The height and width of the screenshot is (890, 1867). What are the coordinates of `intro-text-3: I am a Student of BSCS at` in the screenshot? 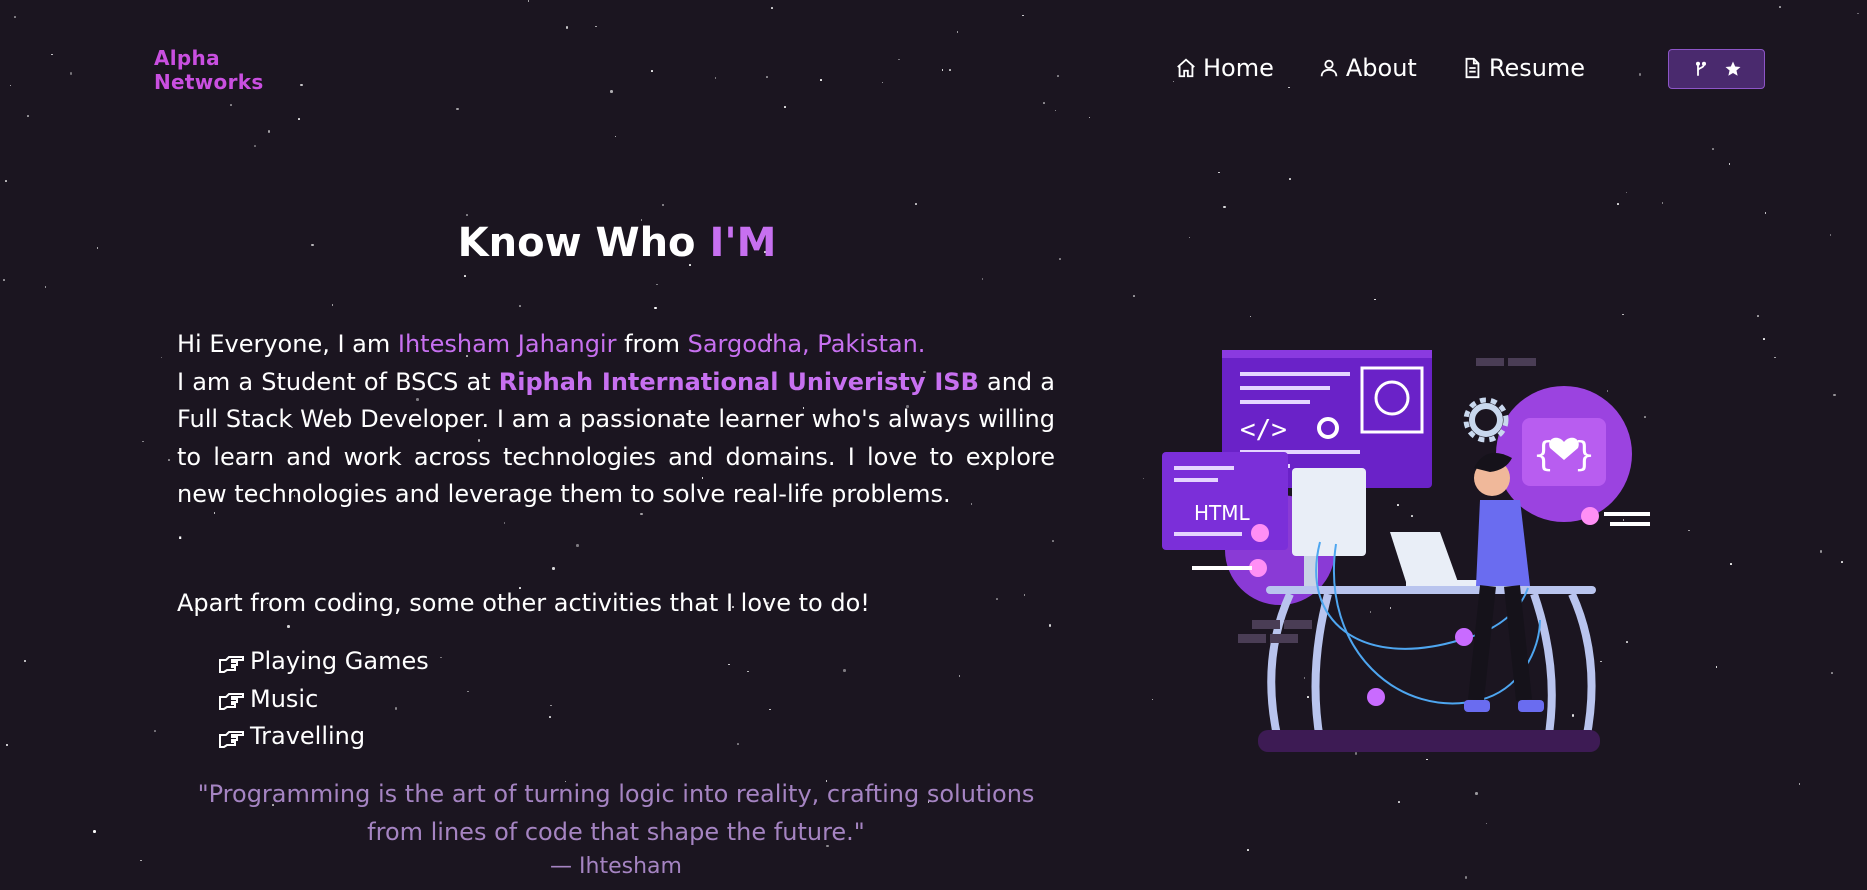 It's located at (338, 381).